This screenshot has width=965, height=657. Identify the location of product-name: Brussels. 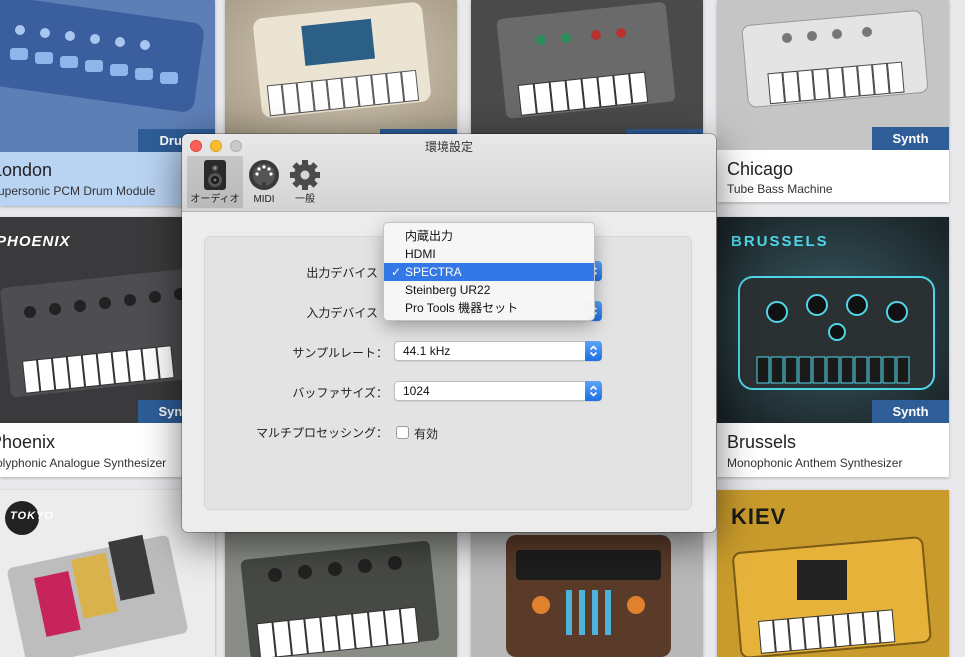
(762, 442).